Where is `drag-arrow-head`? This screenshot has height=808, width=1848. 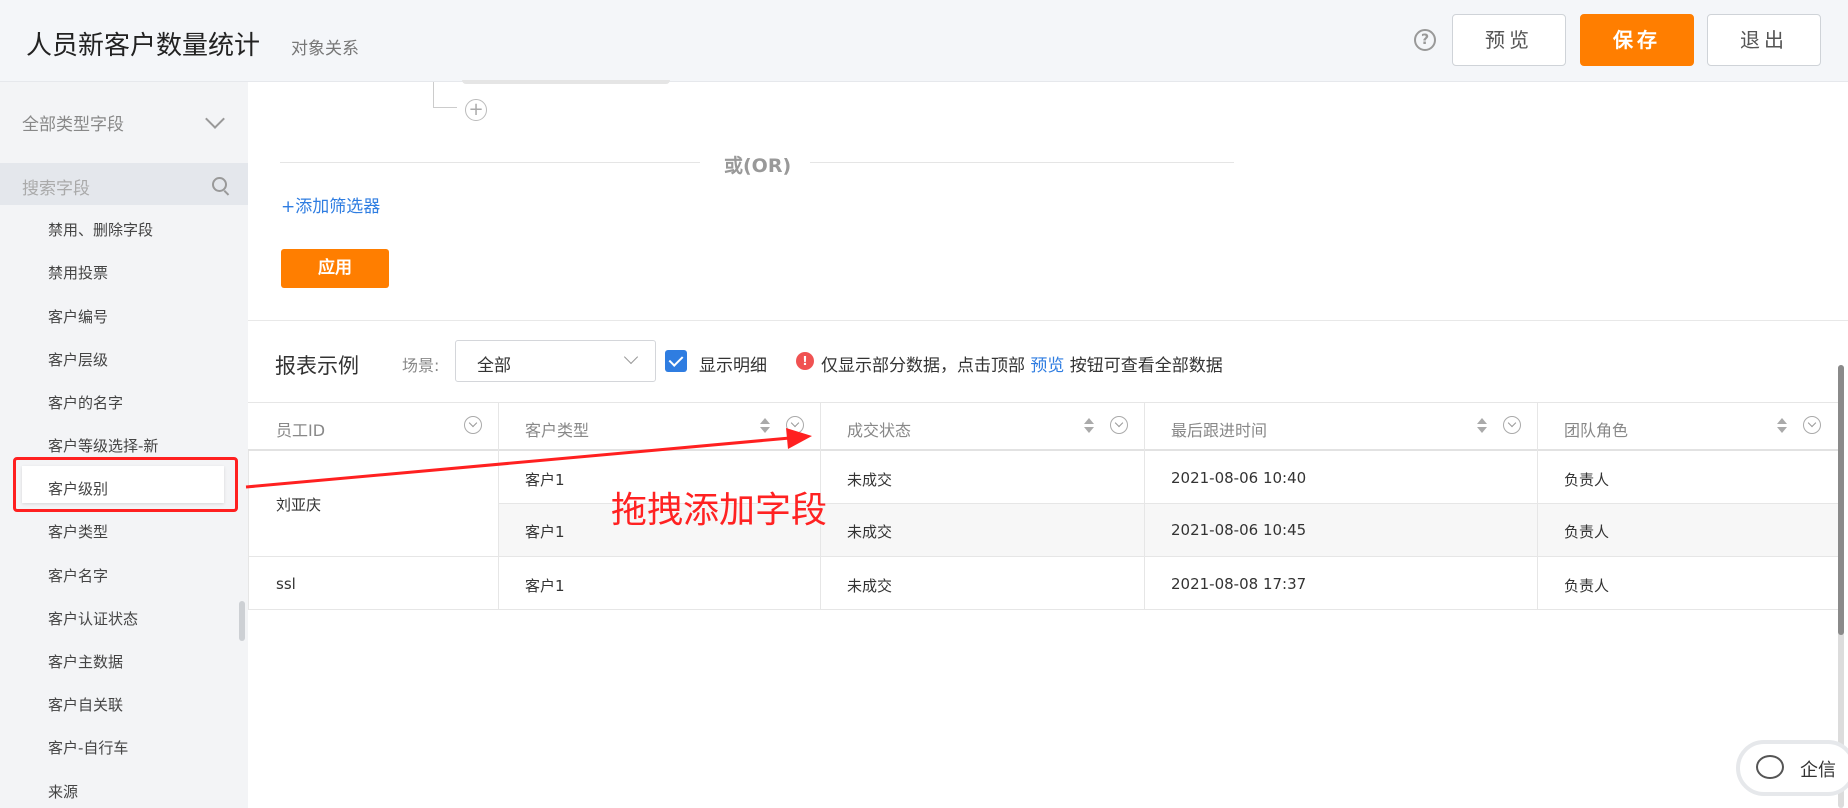
drag-arrow-head is located at coordinates (799, 438).